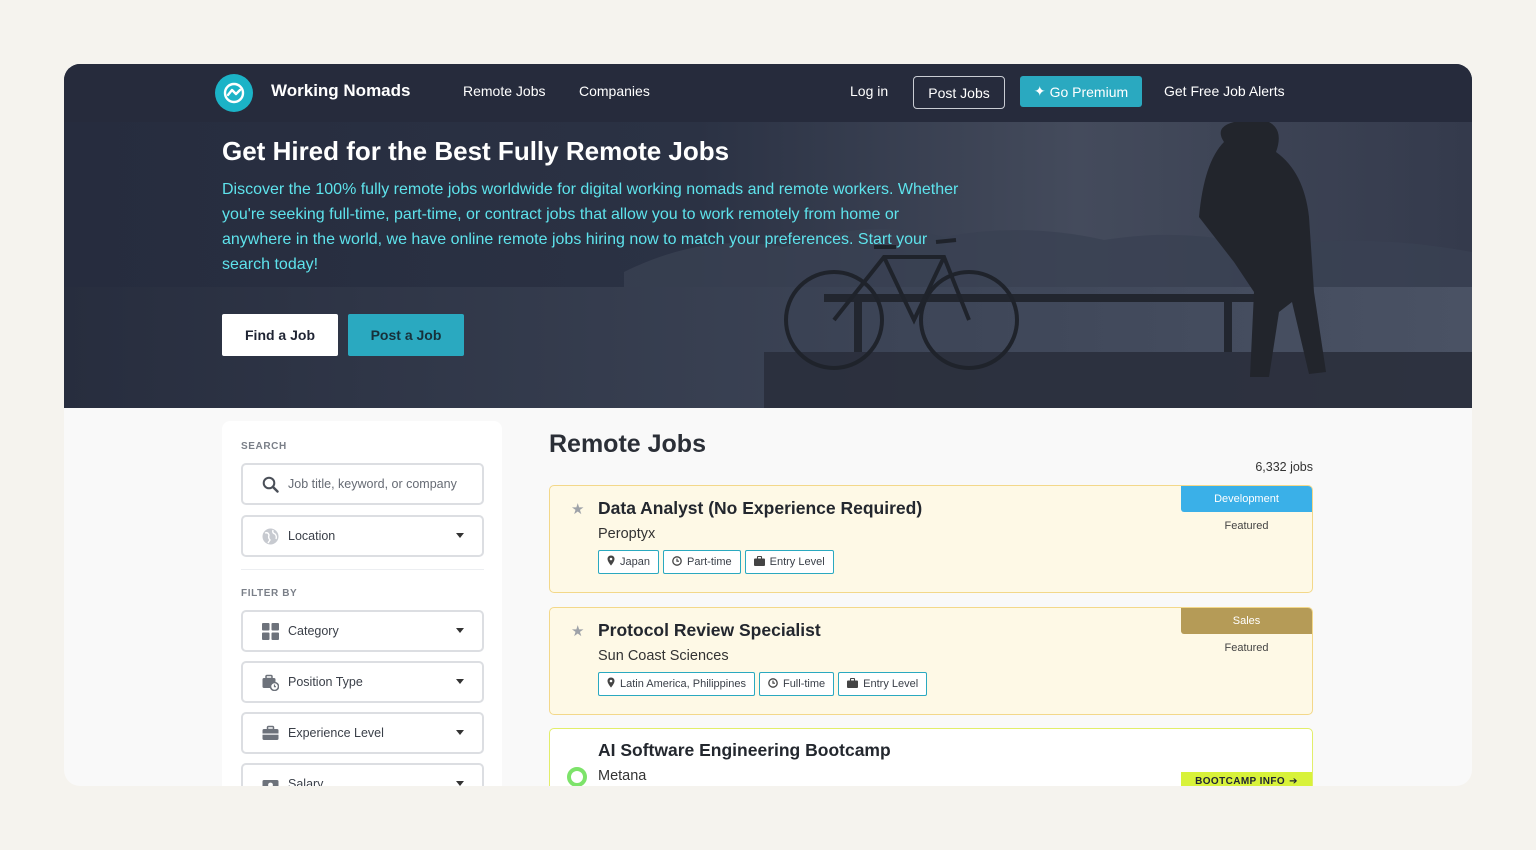 This screenshot has height=850, width=1536. What do you see at coordinates (362, 603) in the screenshot?
I see `filter-sidebar: SEARCH Location FILTER BY Category` at bounding box center [362, 603].